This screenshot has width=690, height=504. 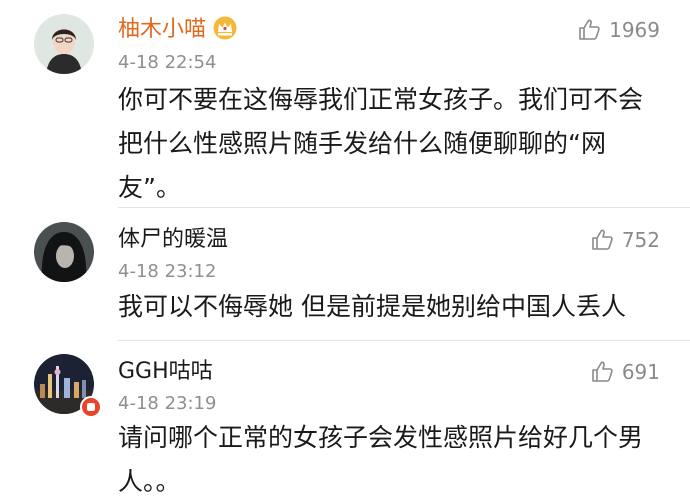 What do you see at coordinates (640, 240) in the screenshot?
I see `like-count: 752` at bounding box center [640, 240].